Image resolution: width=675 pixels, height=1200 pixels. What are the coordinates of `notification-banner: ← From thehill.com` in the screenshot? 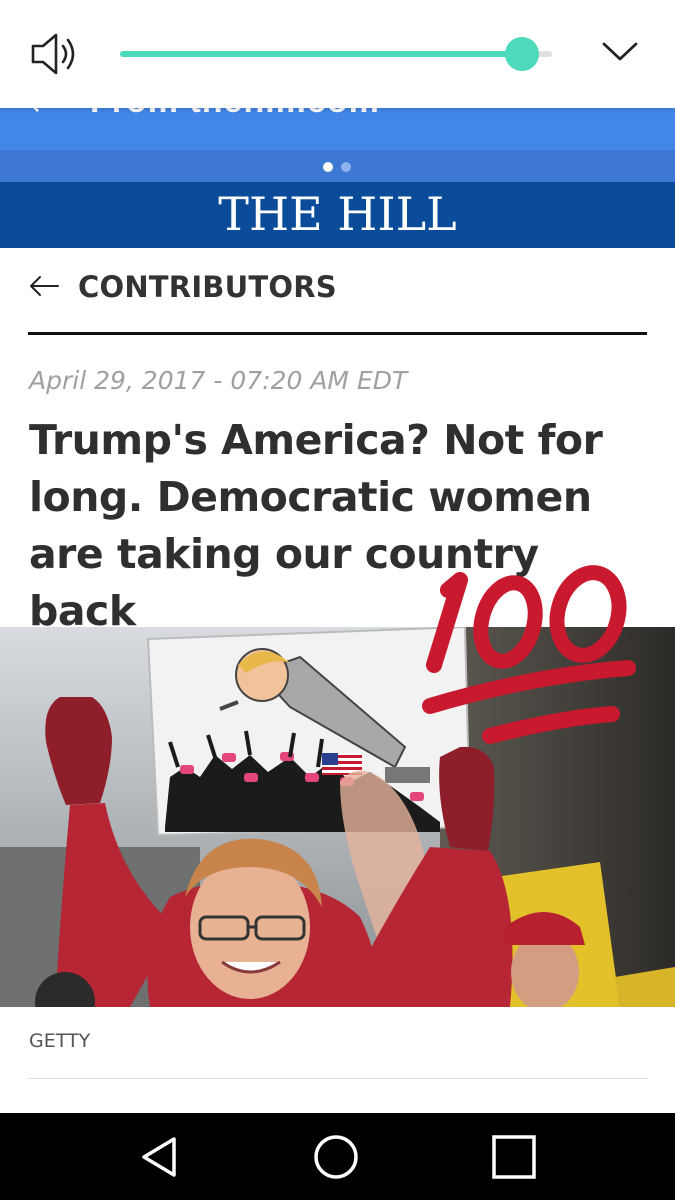 It's located at (337, 129).